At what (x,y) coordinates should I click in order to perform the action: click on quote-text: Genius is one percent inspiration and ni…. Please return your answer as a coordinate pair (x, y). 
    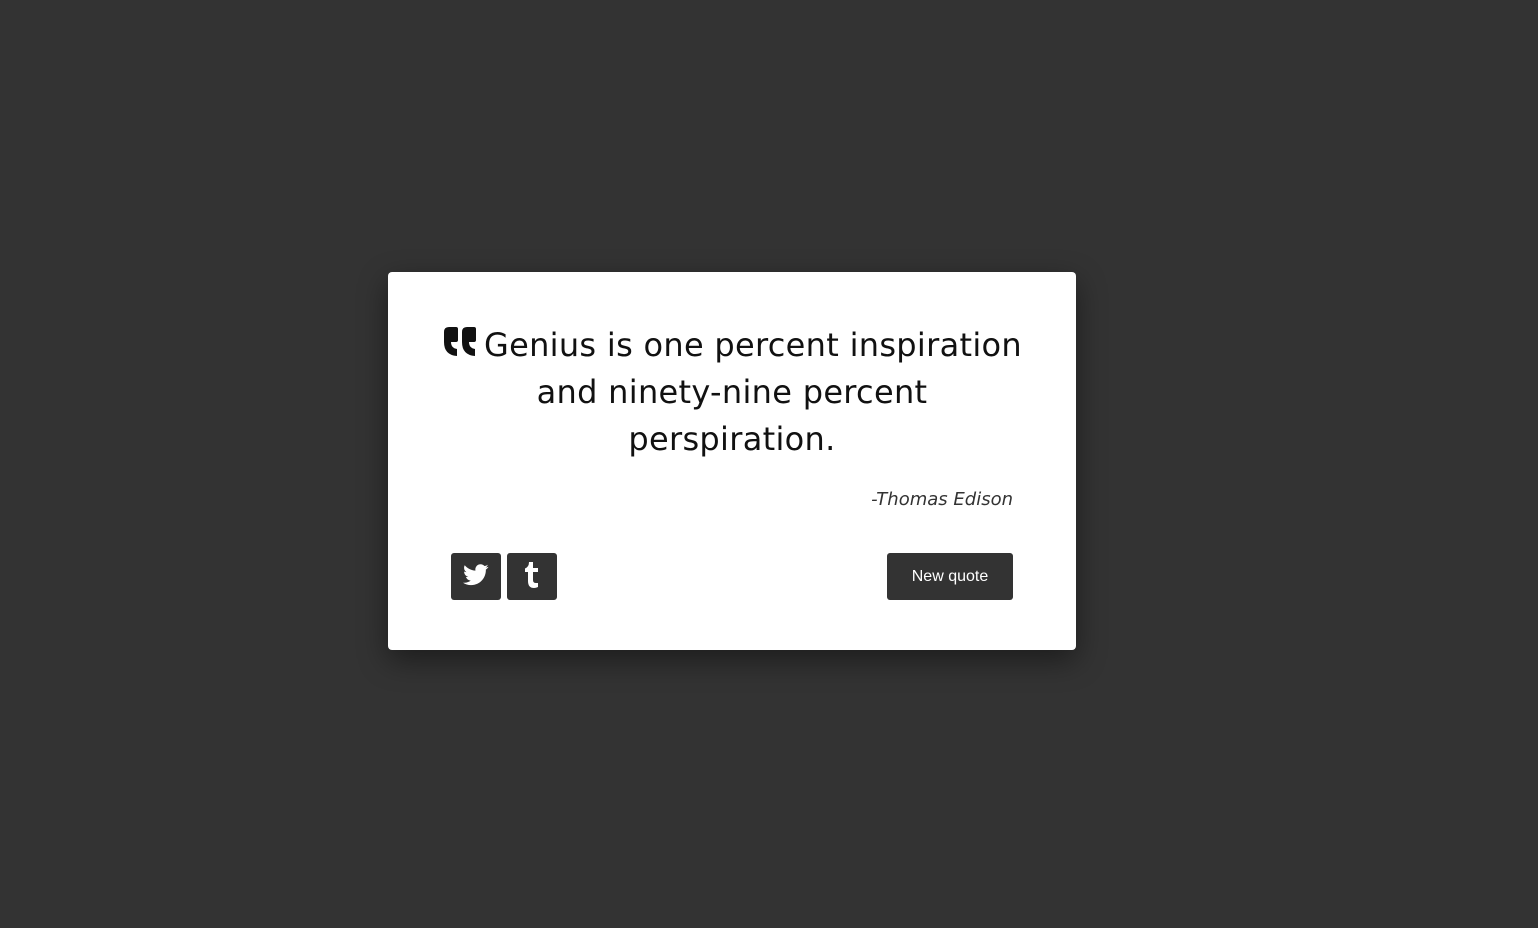
    Looking at the image, I should click on (753, 392).